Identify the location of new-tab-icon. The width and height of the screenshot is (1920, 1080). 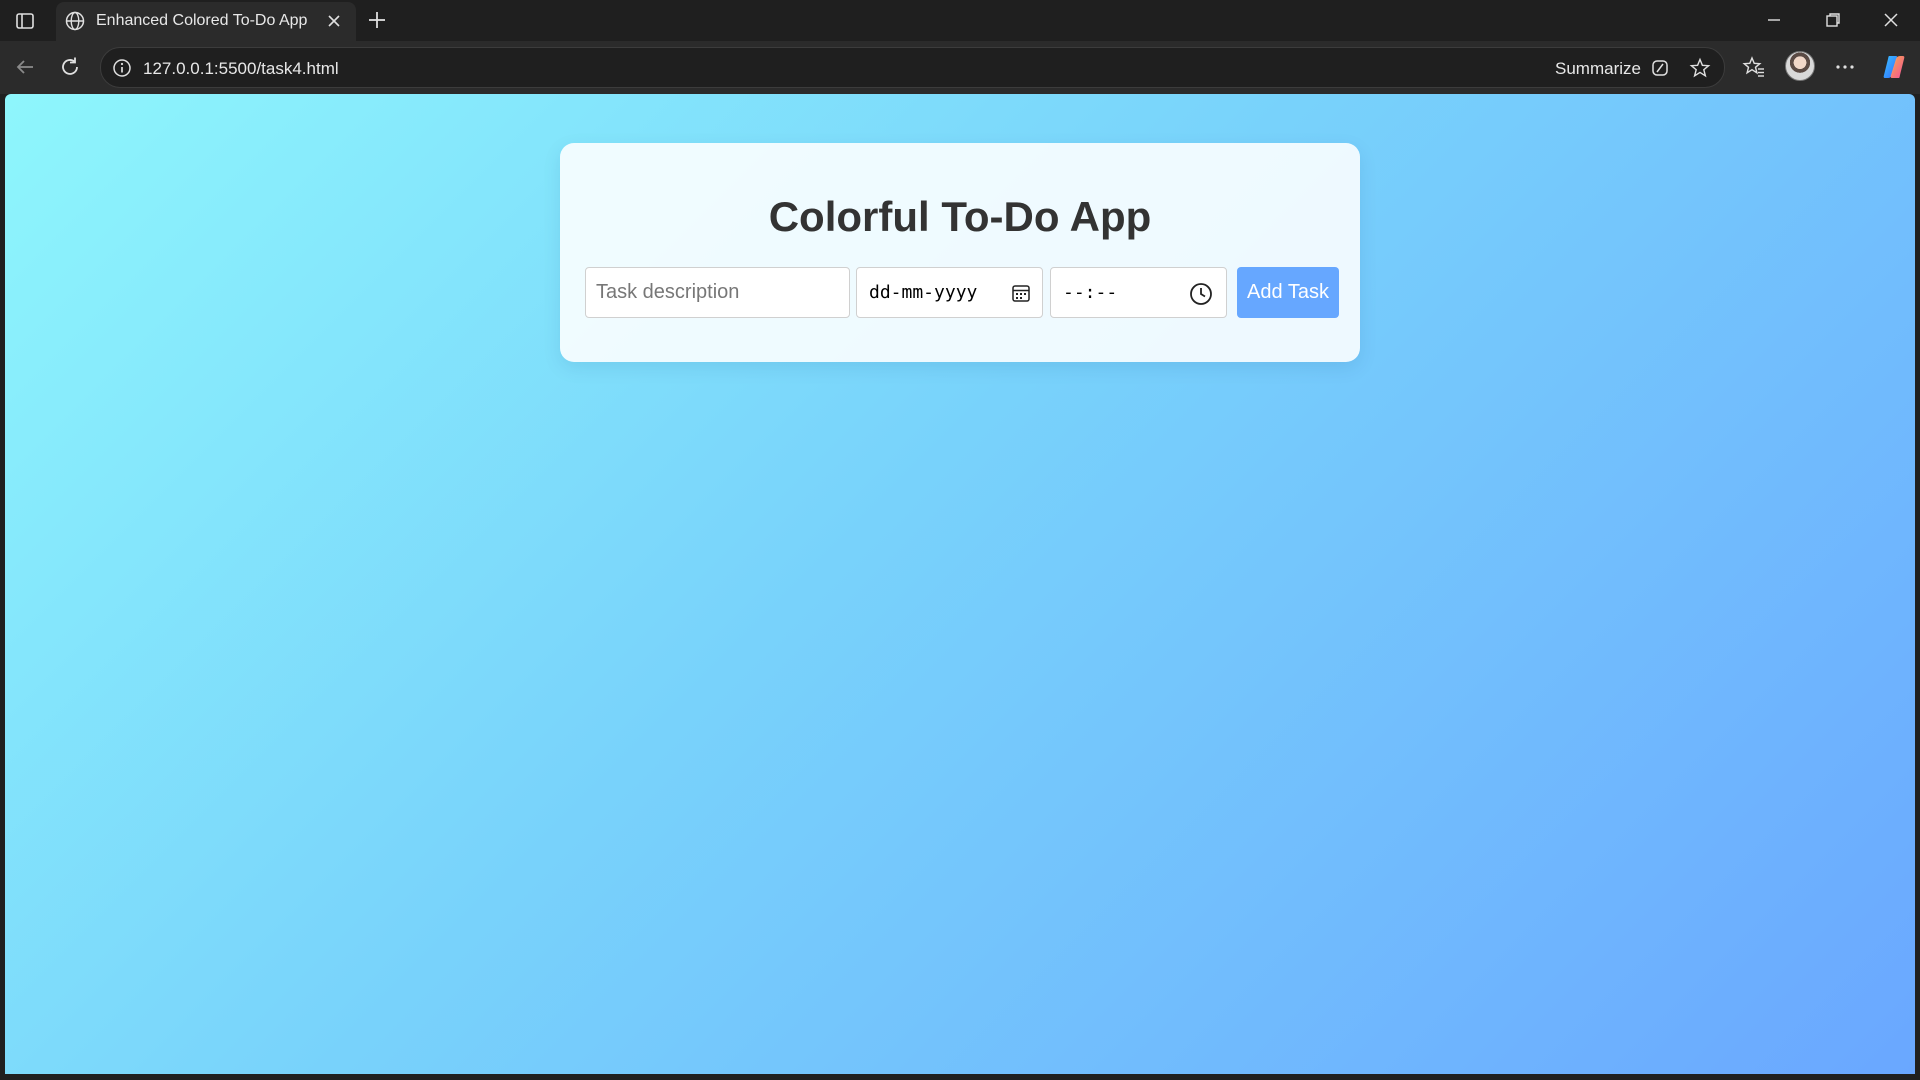
(377, 20).